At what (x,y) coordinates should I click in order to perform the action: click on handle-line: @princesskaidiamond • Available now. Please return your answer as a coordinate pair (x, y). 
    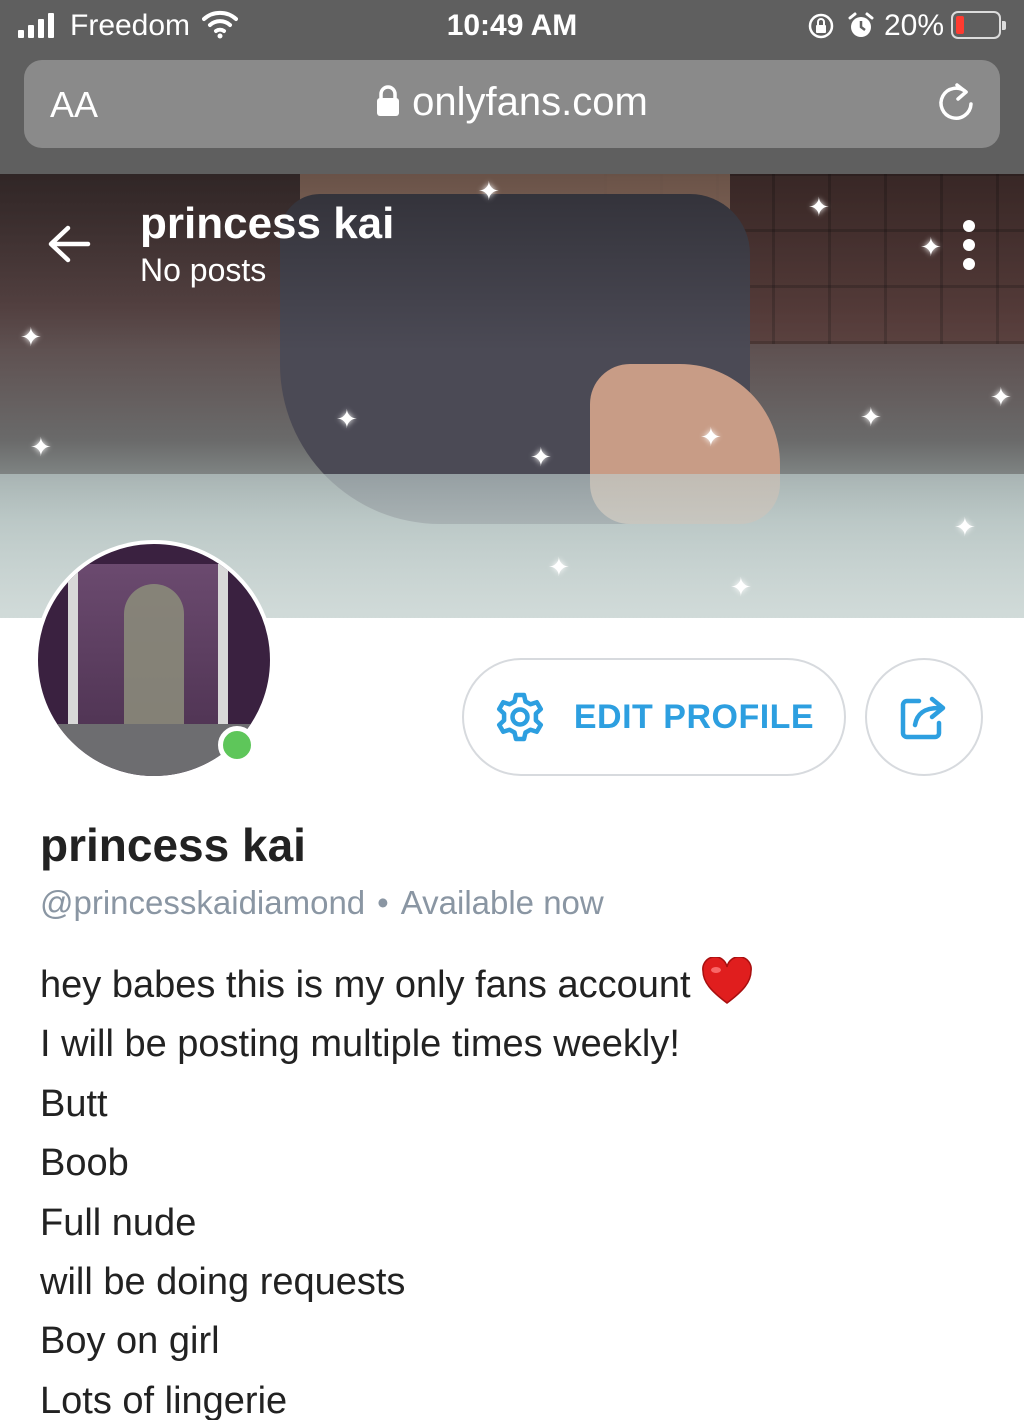
    Looking at the image, I should click on (322, 903).